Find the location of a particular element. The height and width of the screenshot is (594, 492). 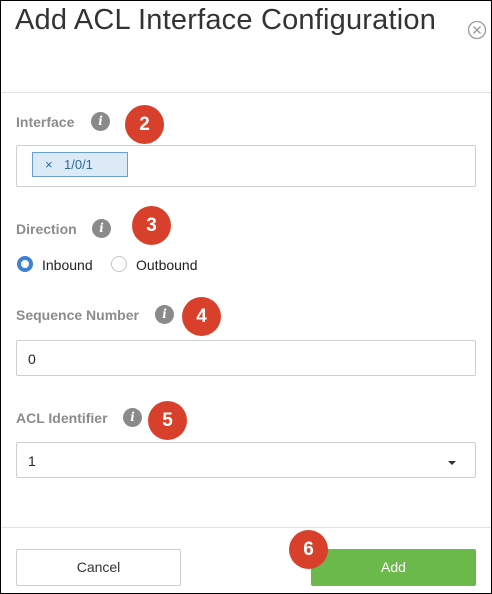

direction-info-icon: i is located at coordinates (101, 228).